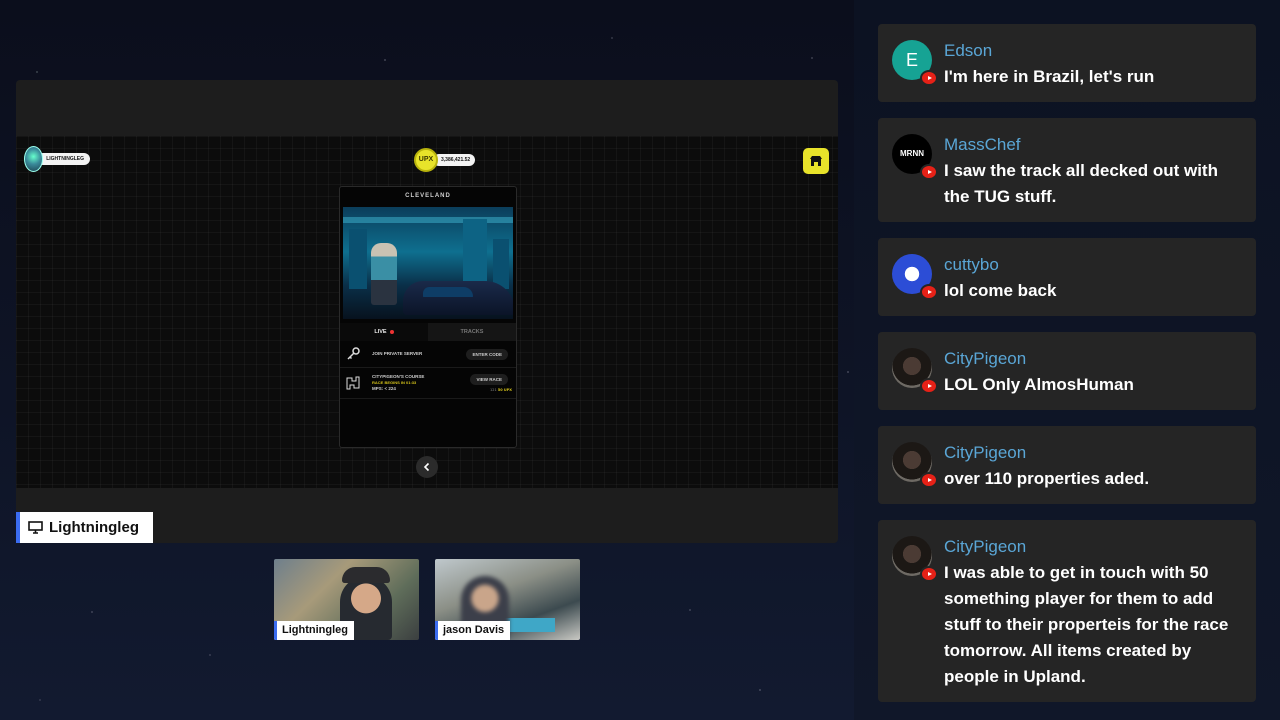 This screenshot has width=1280, height=720. Describe the element at coordinates (968, 50) in the screenshot. I see `chat-username: Edson` at that location.